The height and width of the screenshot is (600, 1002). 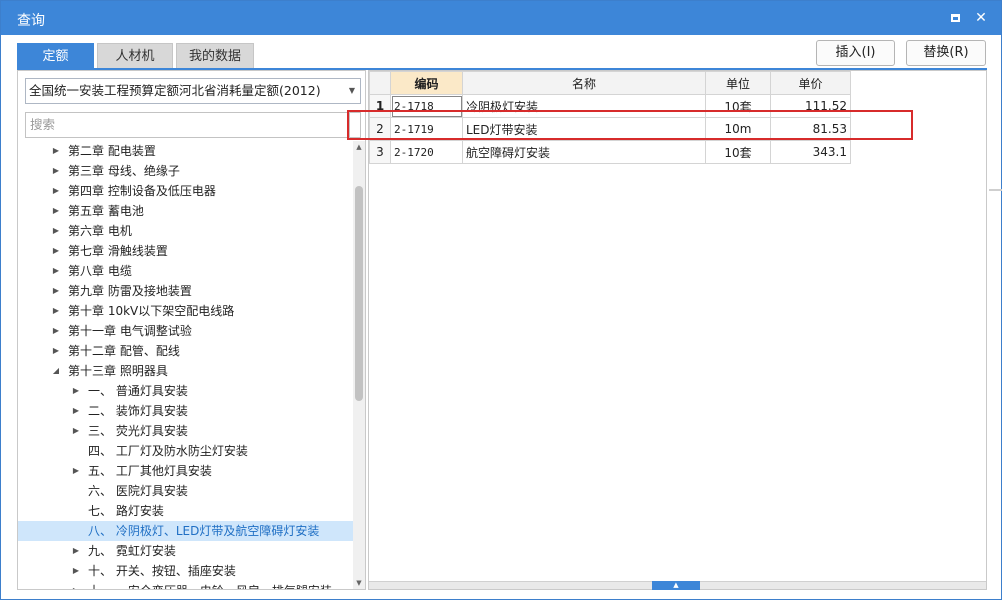 What do you see at coordinates (204, 531) in the screenshot?
I see `tree-item-label: 八、 冷阴极灯、LED灯带及航空障碍灯安装` at bounding box center [204, 531].